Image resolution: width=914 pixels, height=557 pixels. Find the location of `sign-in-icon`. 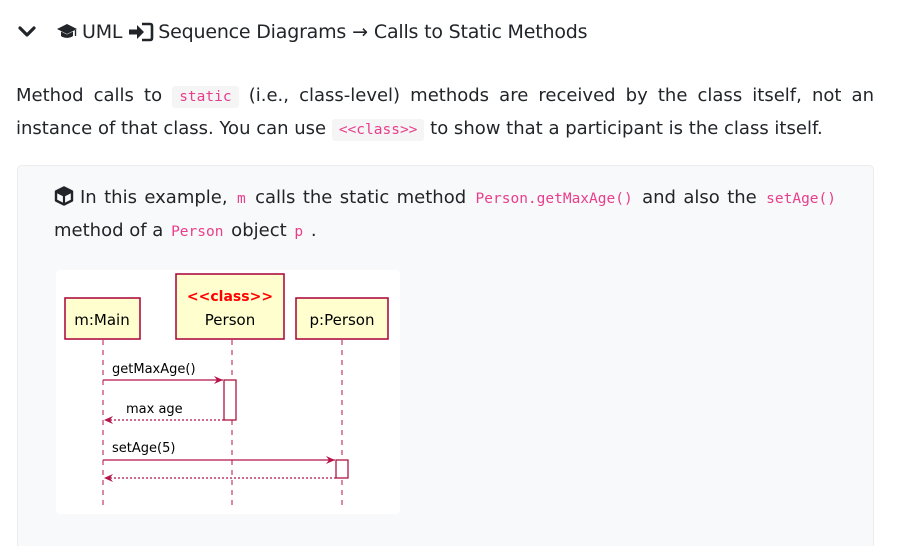

sign-in-icon is located at coordinates (141, 32).